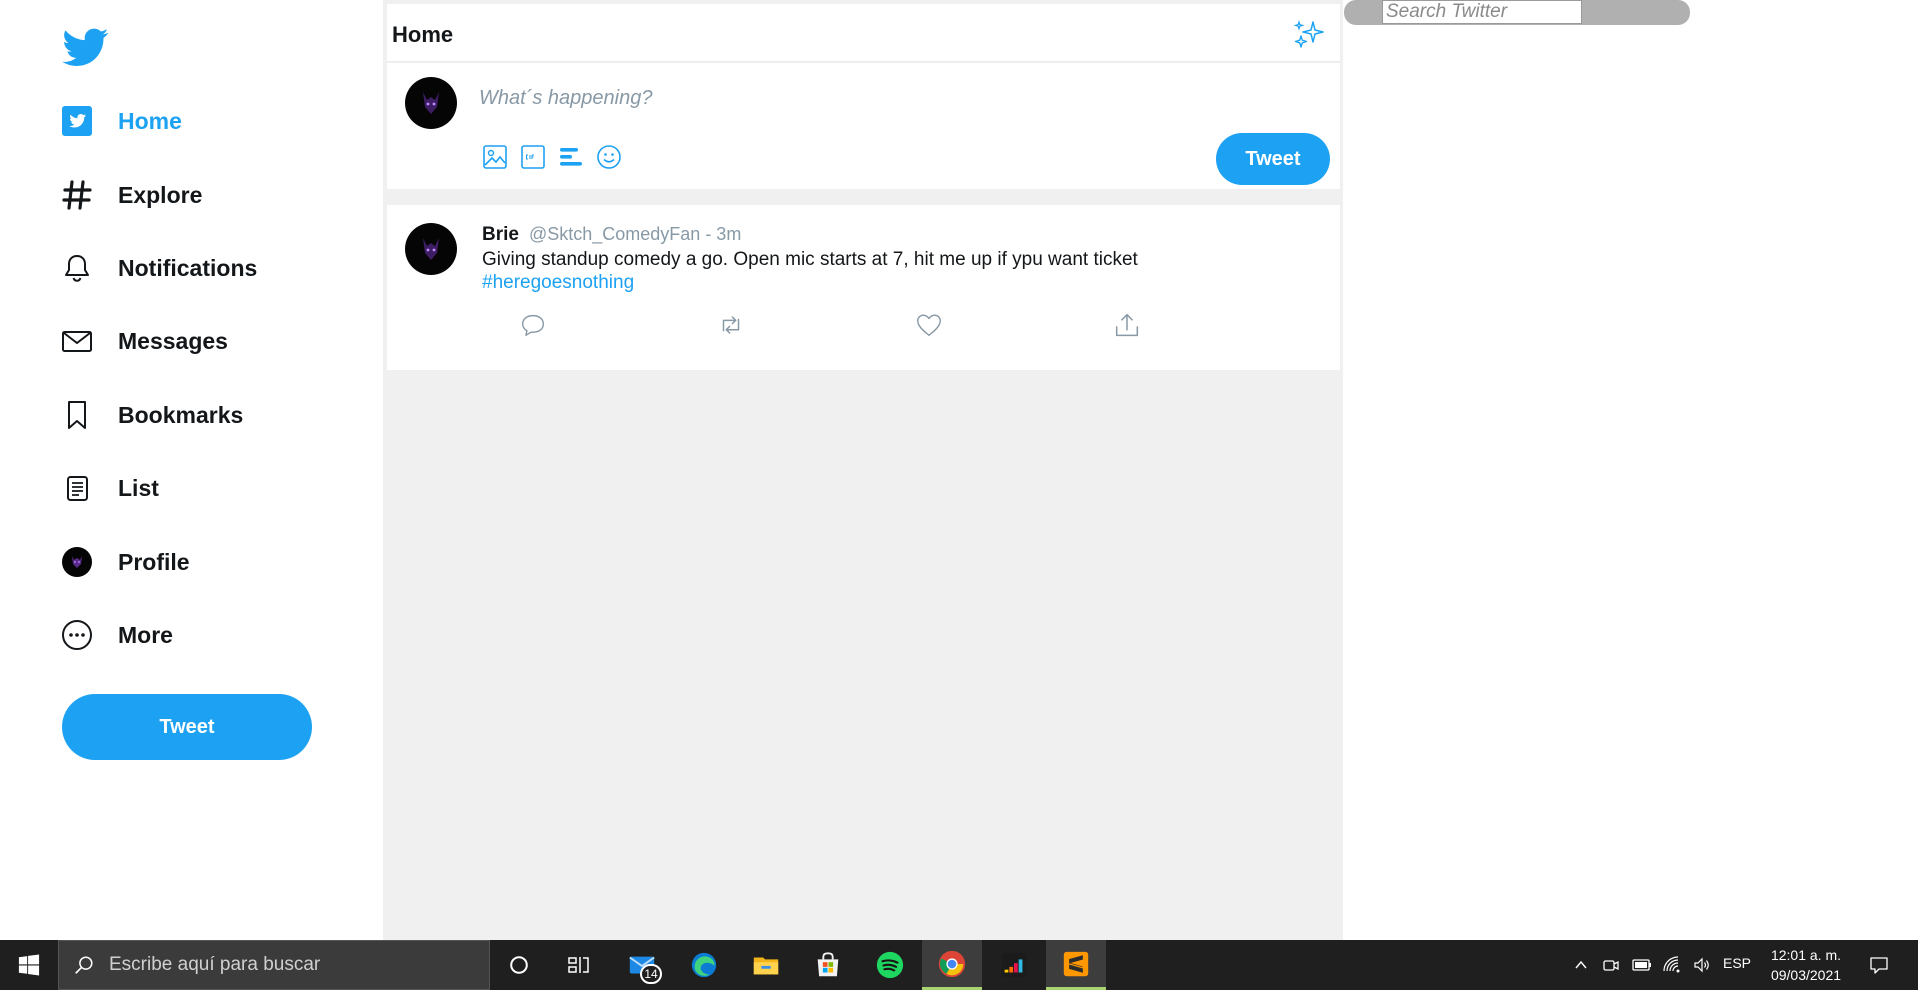 The width and height of the screenshot is (1918, 990). I want to click on page-title: Home, so click(423, 34).